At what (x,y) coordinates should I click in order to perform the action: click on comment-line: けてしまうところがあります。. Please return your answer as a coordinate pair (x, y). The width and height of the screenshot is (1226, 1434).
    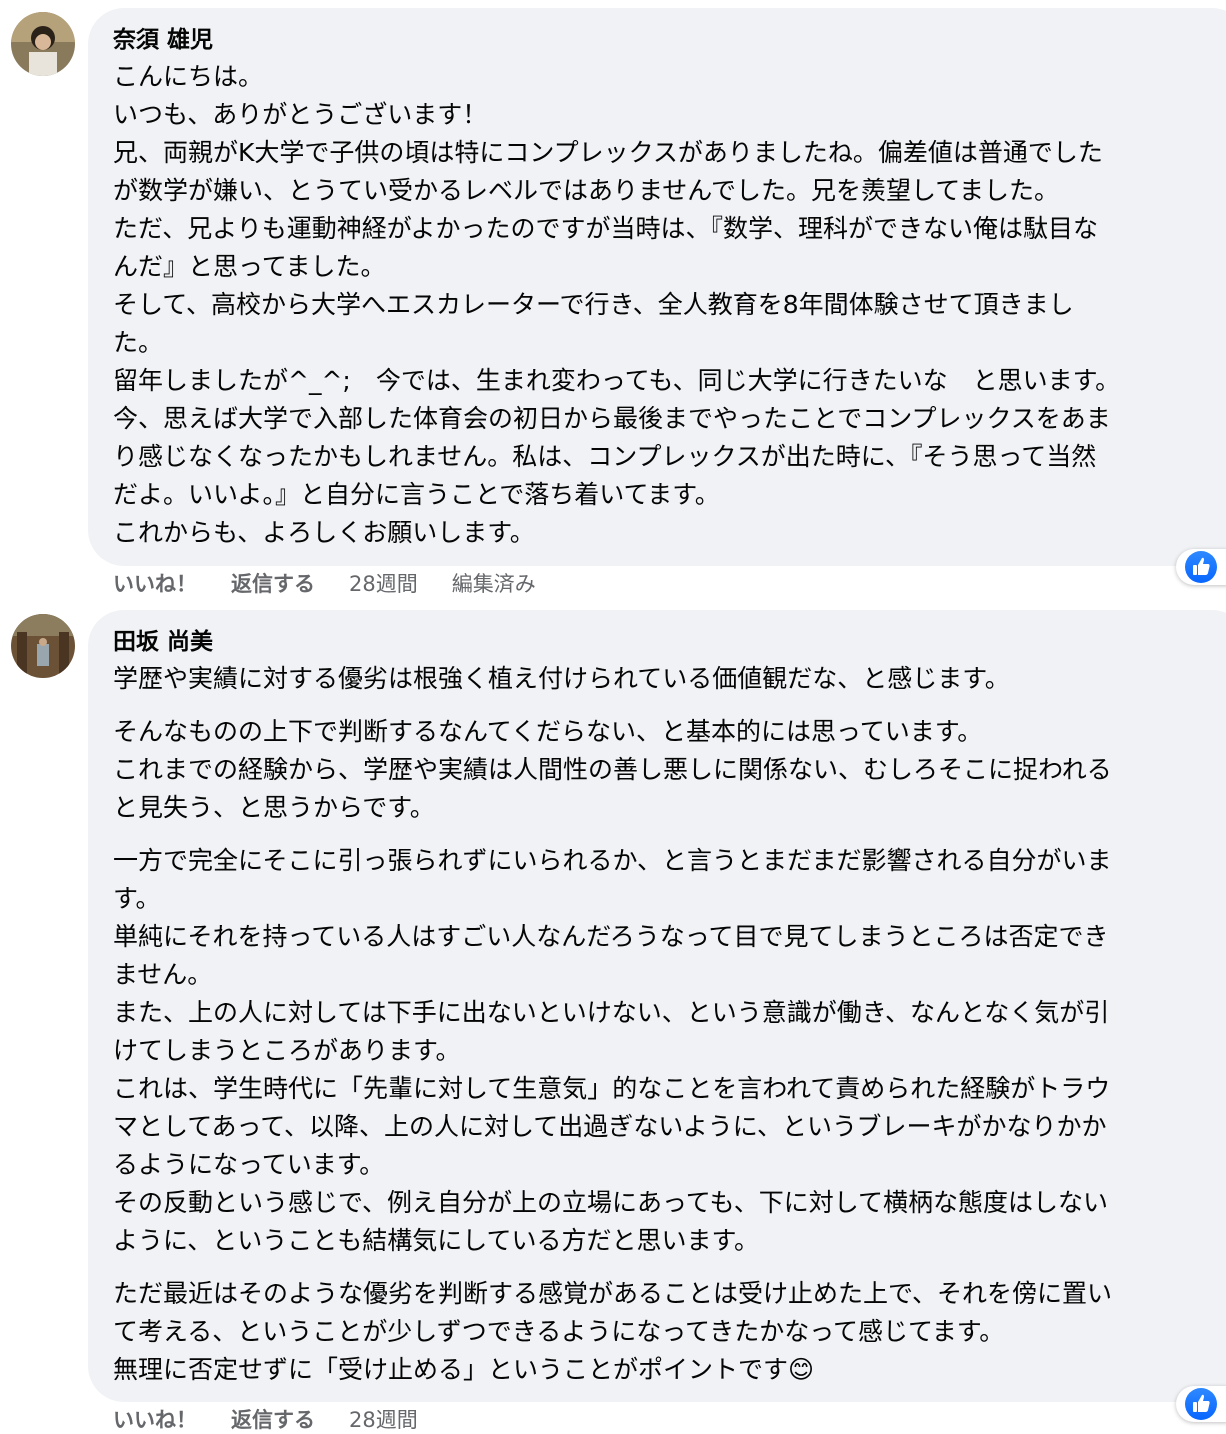
    Looking at the image, I should click on (287, 1050).